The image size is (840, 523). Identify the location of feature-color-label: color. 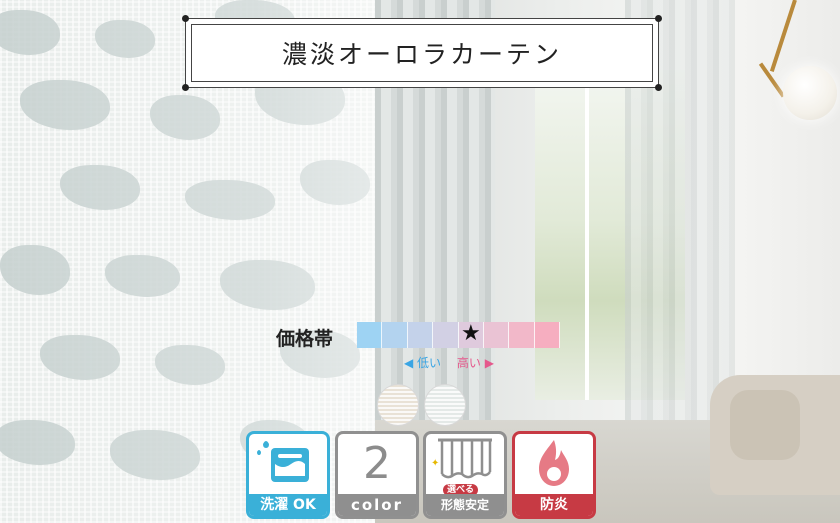
(377, 505).